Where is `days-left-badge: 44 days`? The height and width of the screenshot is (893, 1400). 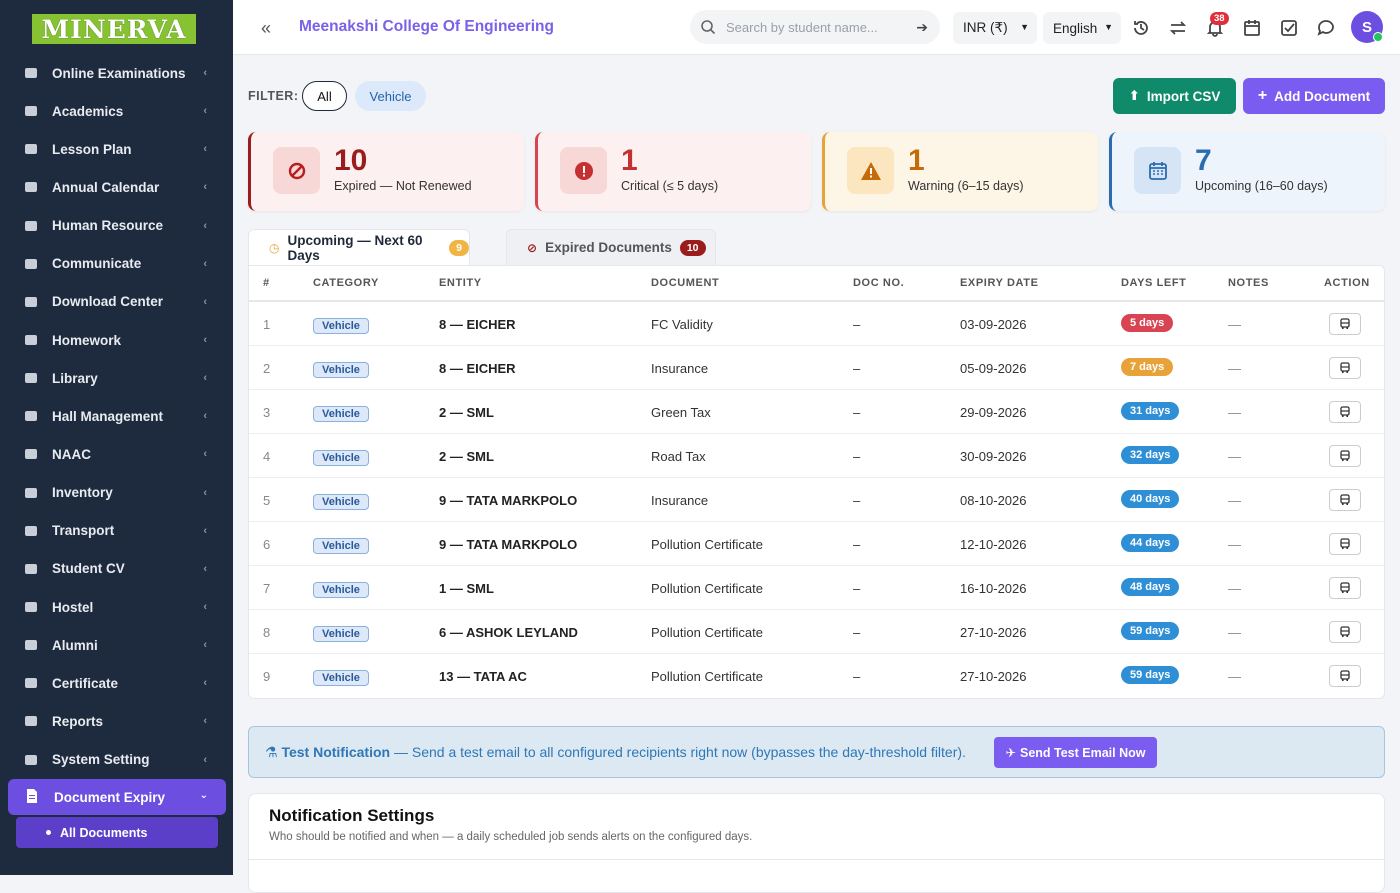 days-left-badge: 44 days is located at coordinates (1150, 543).